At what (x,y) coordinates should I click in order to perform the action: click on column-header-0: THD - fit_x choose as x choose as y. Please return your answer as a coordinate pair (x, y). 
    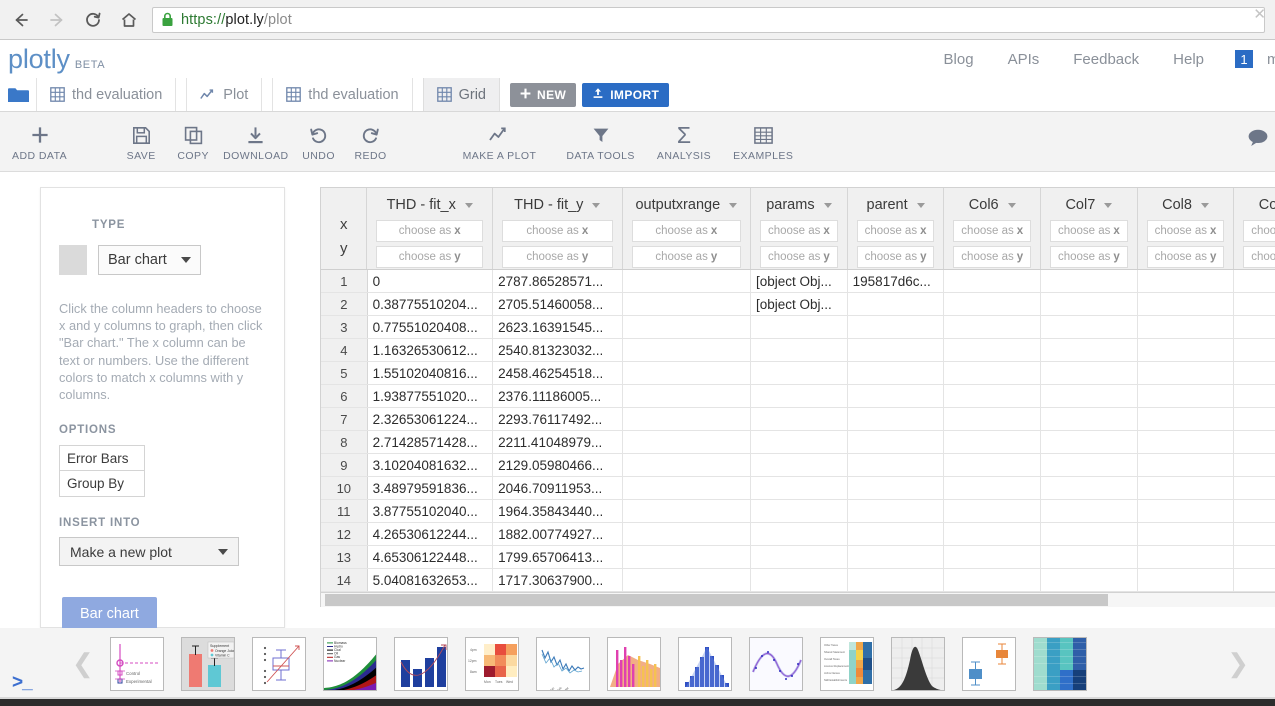
    Looking at the image, I should click on (430, 228).